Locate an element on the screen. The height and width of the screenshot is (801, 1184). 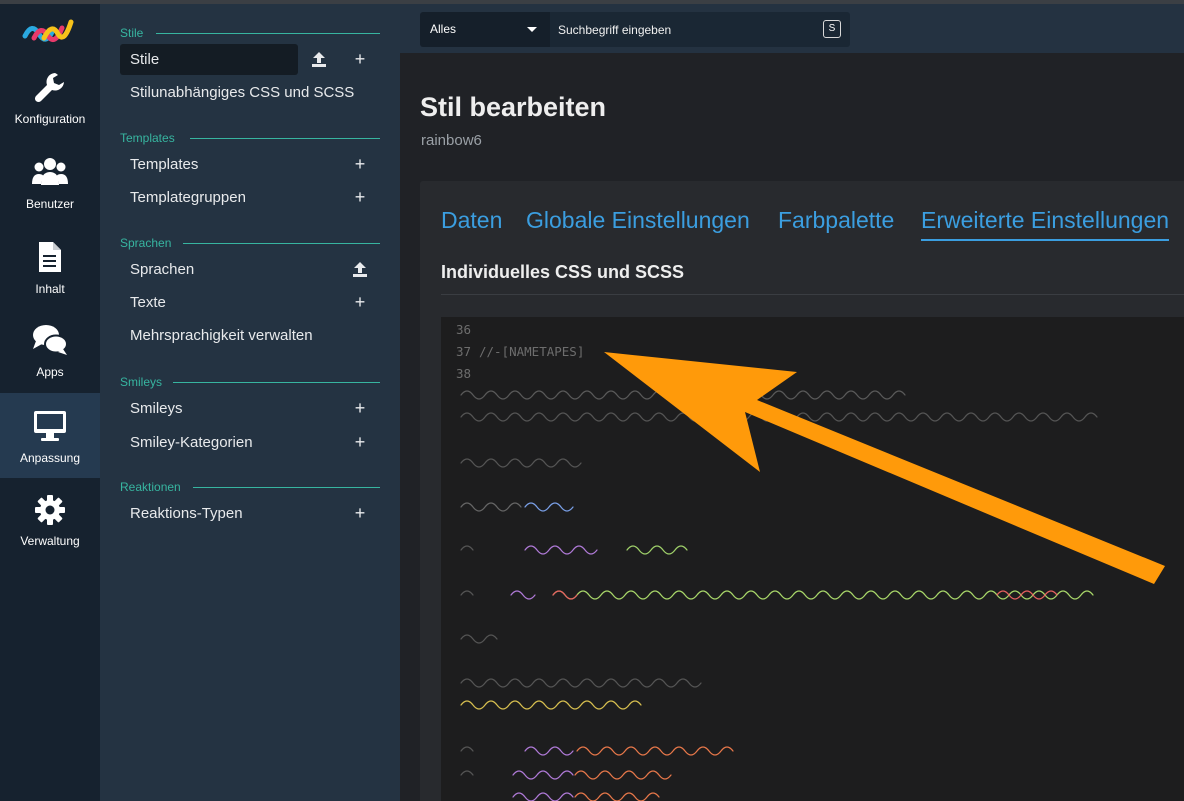
sidebar-group-title: Stile is located at coordinates (250, 33).